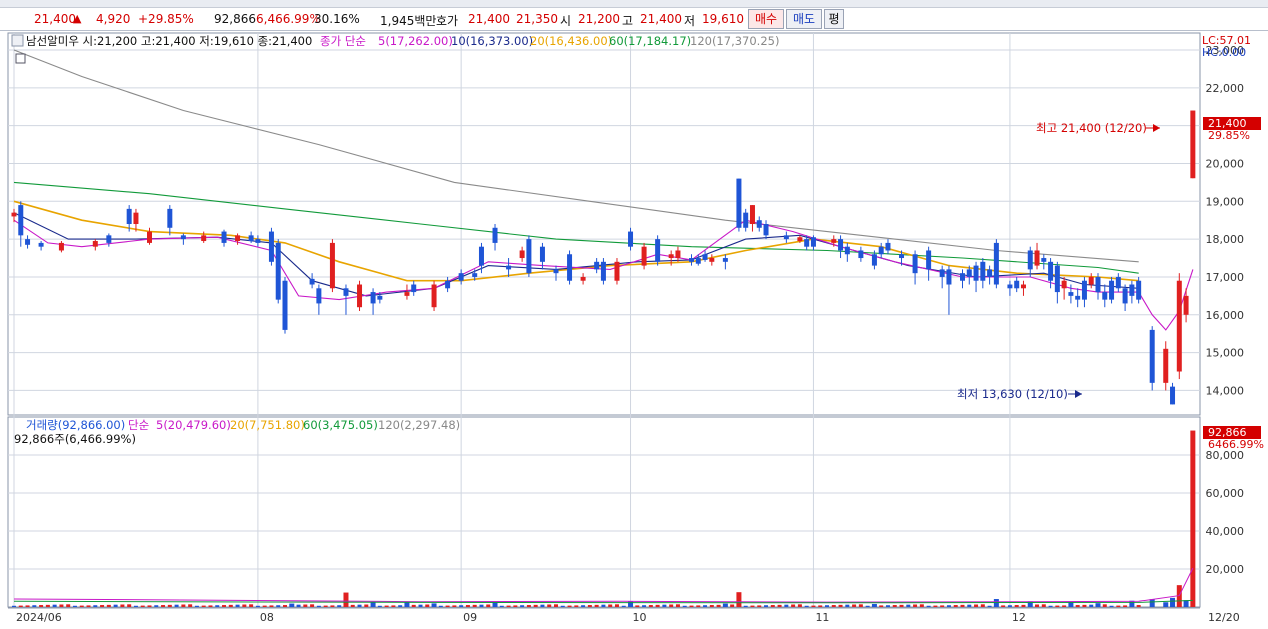 The image size is (1268, 629). I want to click on volume-ma120-legend: 120(2,297.48), so click(419, 425).